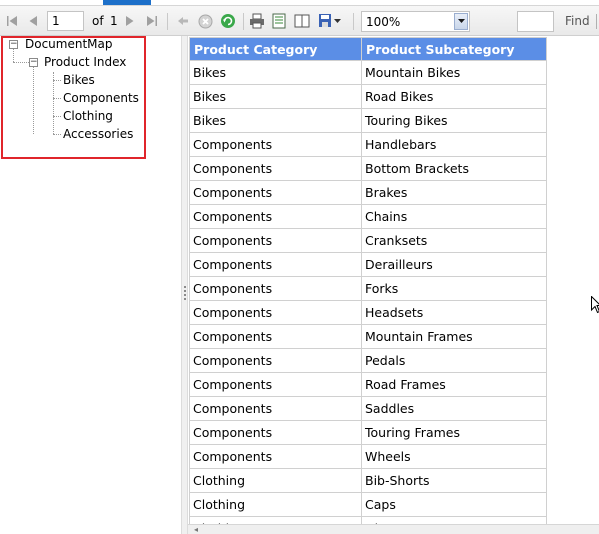 This screenshot has width=599, height=534. Describe the element at coordinates (183, 21) in the screenshot. I see `back-icon` at that location.